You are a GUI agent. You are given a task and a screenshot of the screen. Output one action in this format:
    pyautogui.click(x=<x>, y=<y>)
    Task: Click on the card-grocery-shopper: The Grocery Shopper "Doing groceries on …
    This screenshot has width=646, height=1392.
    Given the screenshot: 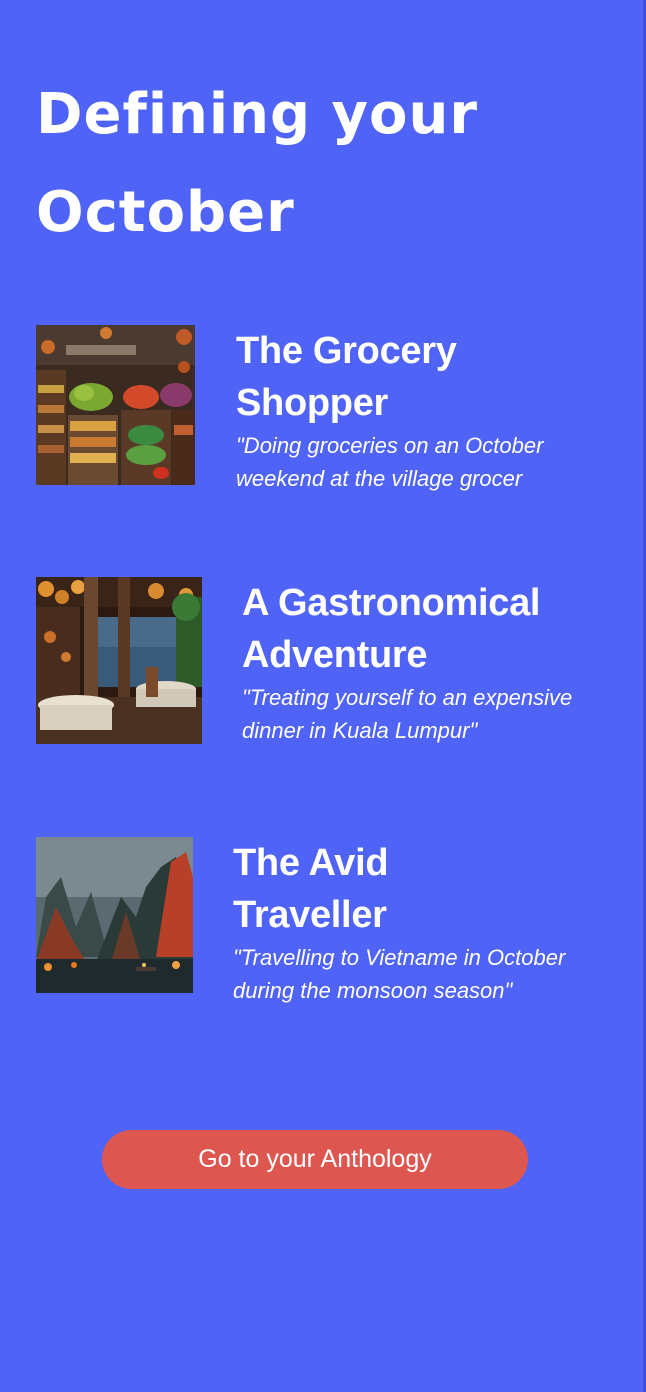 What is the action you would take?
    pyautogui.click(x=316, y=408)
    